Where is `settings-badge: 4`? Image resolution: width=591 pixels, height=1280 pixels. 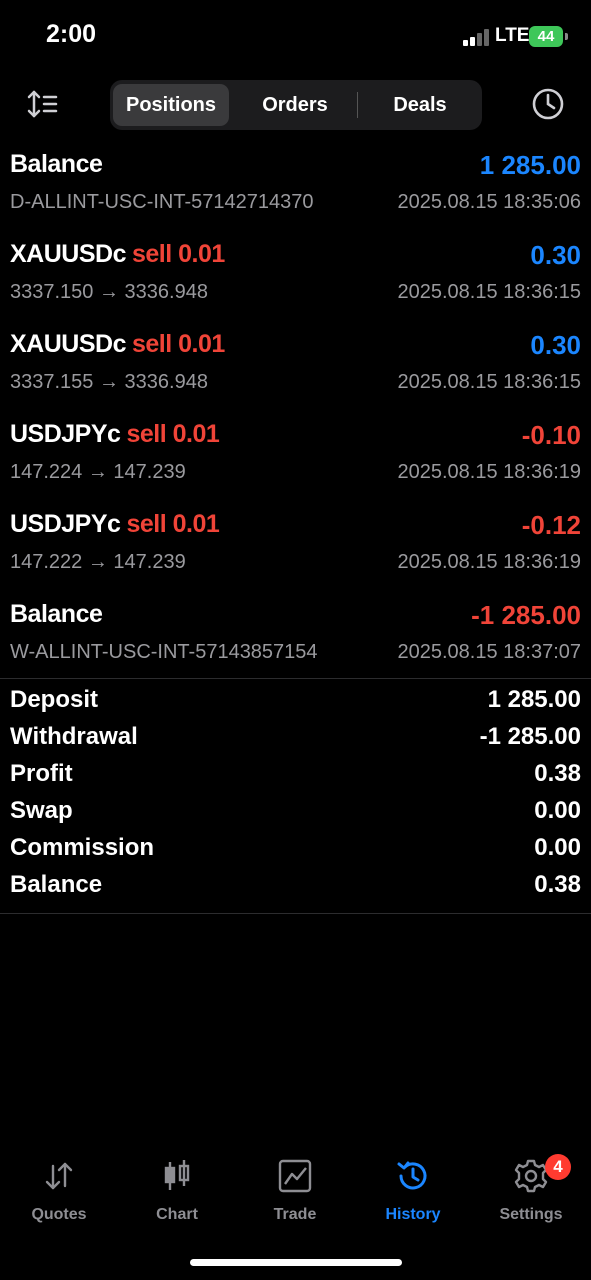 settings-badge: 4 is located at coordinates (558, 1167).